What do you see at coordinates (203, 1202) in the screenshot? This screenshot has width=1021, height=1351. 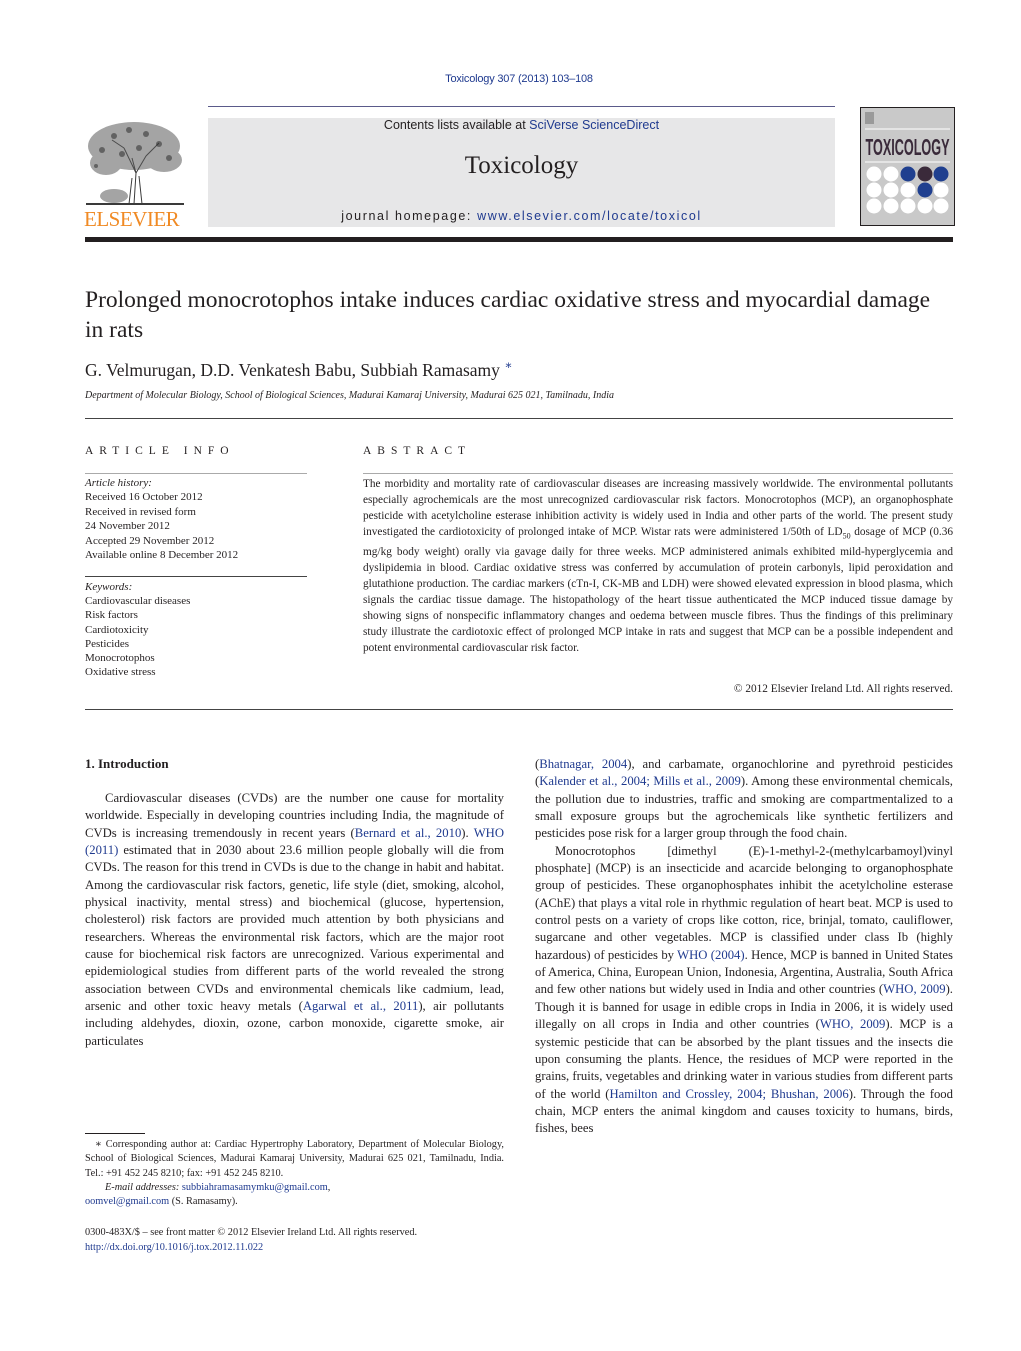 I see `email-owner: (S. Ramasamy).` at bounding box center [203, 1202].